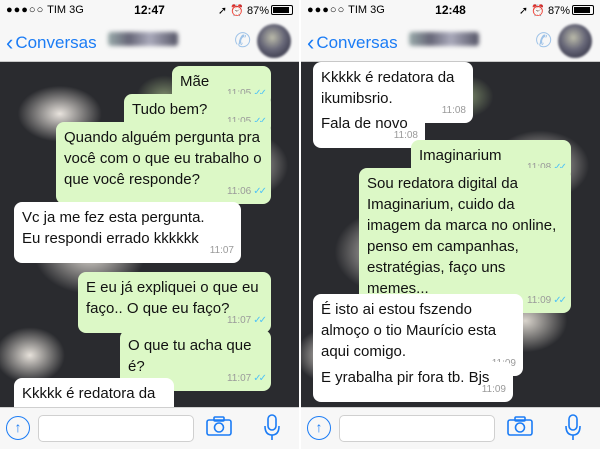 The height and width of the screenshot is (449, 600). I want to click on message-bubble: Fala de novo 11:08, so click(369, 128).